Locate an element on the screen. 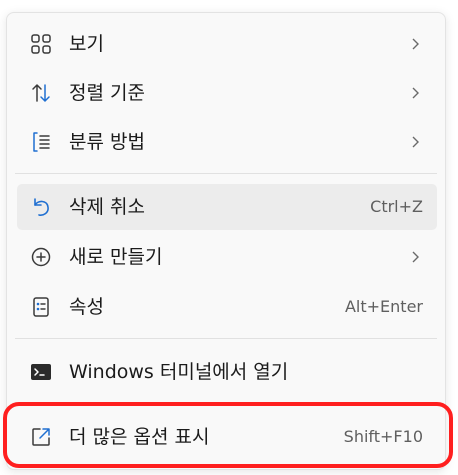 The width and height of the screenshot is (458, 475). terminal-icon is located at coordinates (41, 372).